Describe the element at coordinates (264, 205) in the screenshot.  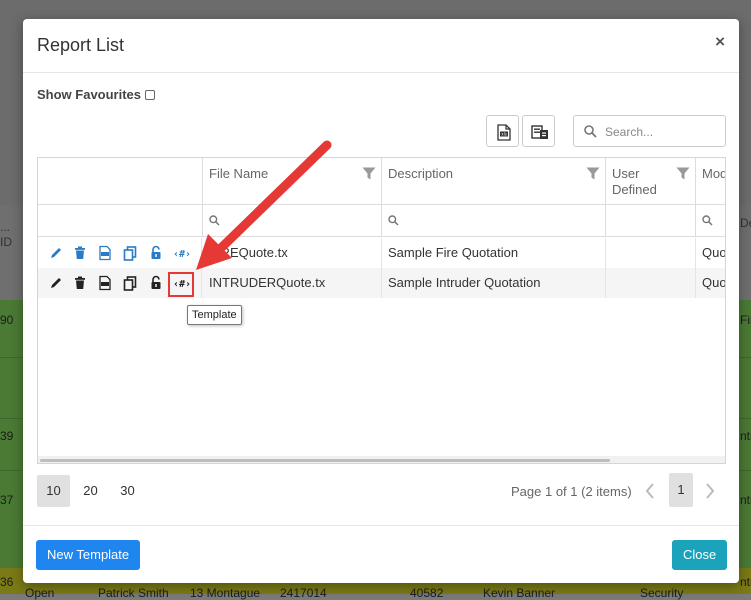
I see `annotation-arrow` at that location.